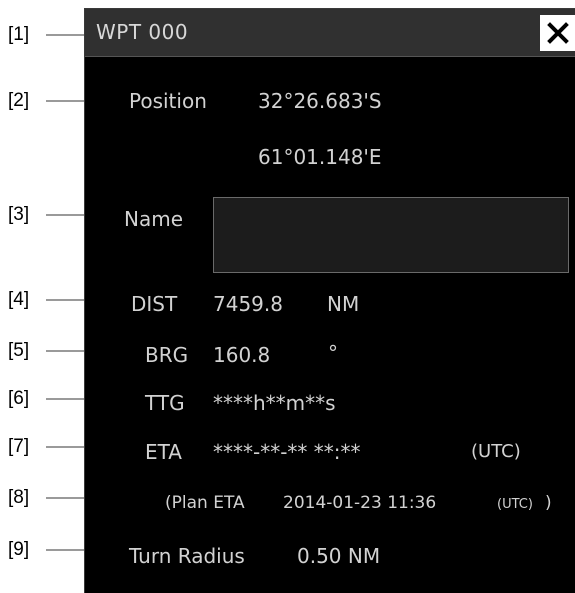 The width and height of the screenshot is (575, 593). I want to click on plan-eta-close-paren: ), so click(548, 503).